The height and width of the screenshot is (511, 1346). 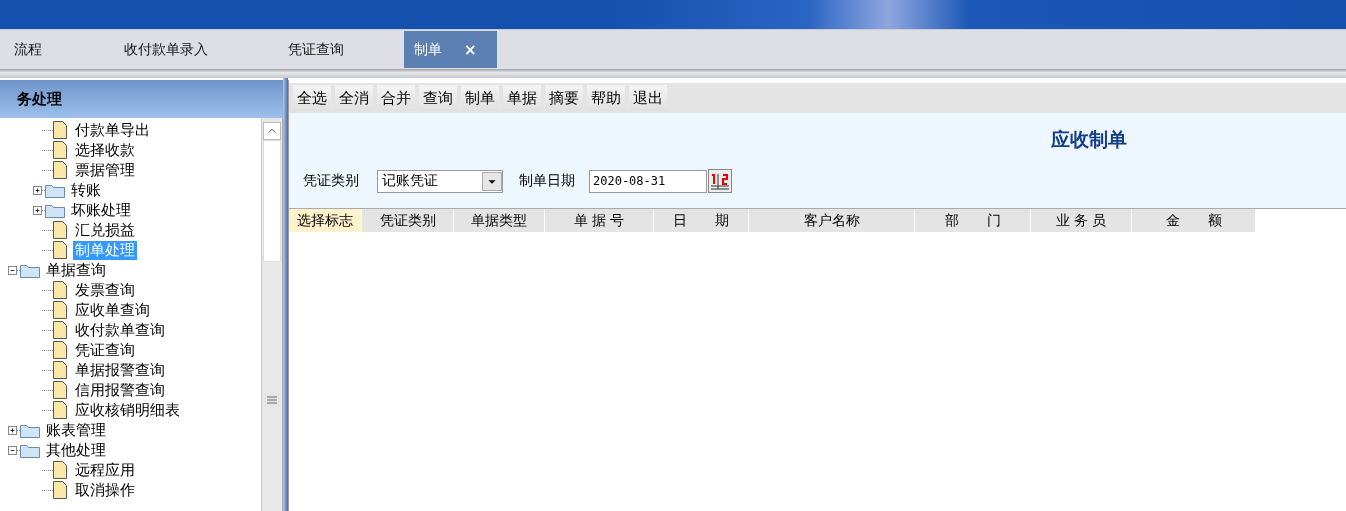 What do you see at coordinates (105, 350) in the screenshot?
I see `tree-item: 凭证查询` at bounding box center [105, 350].